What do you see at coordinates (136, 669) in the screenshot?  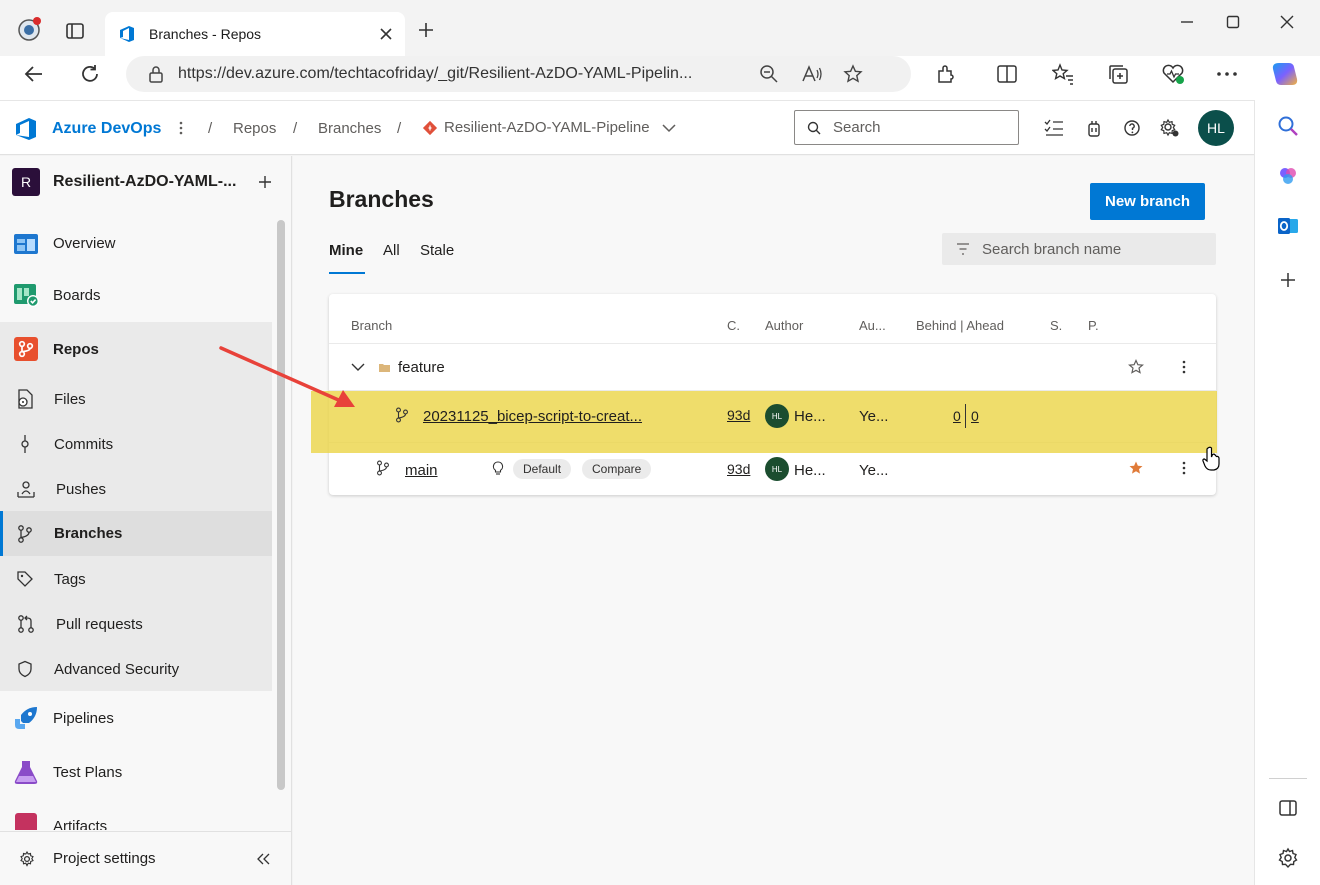 I see `nav-advanced-security: Advanced Security` at bounding box center [136, 669].